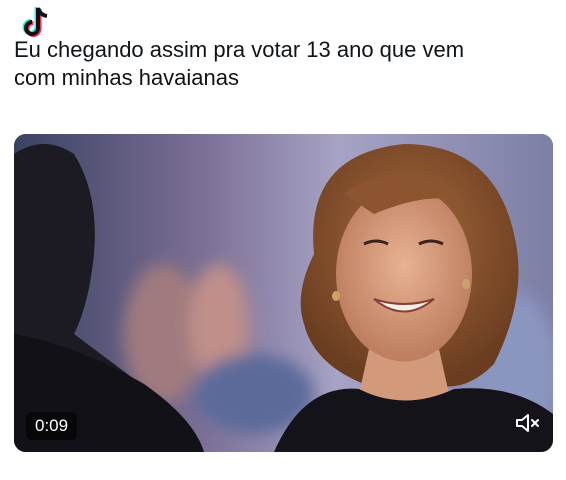 The width and height of the screenshot is (566, 480). I want to click on post-text-line-2: com minhas havaianas, so click(127, 77).